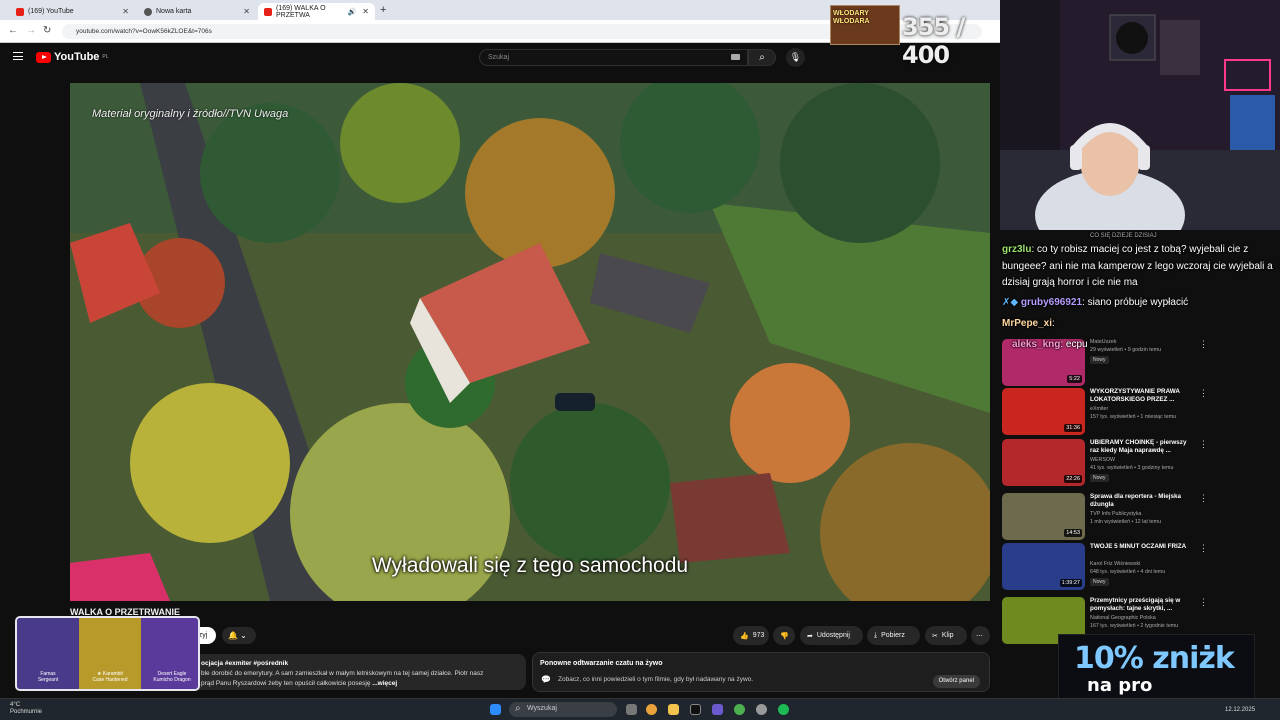  What do you see at coordinates (717, 709) in the screenshot?
I see `discord-icon` at bounding box center [717, 709].